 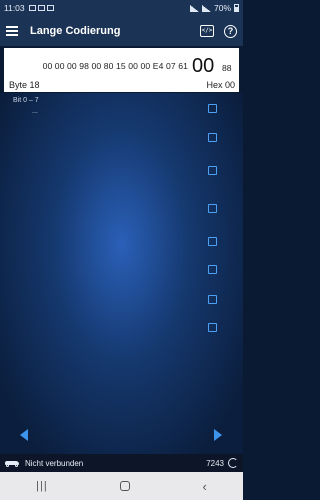 What do you see at coordinates (204, 486) in the screenshot?
I see `back-icon: ‹` at bounding box center [204, 486].